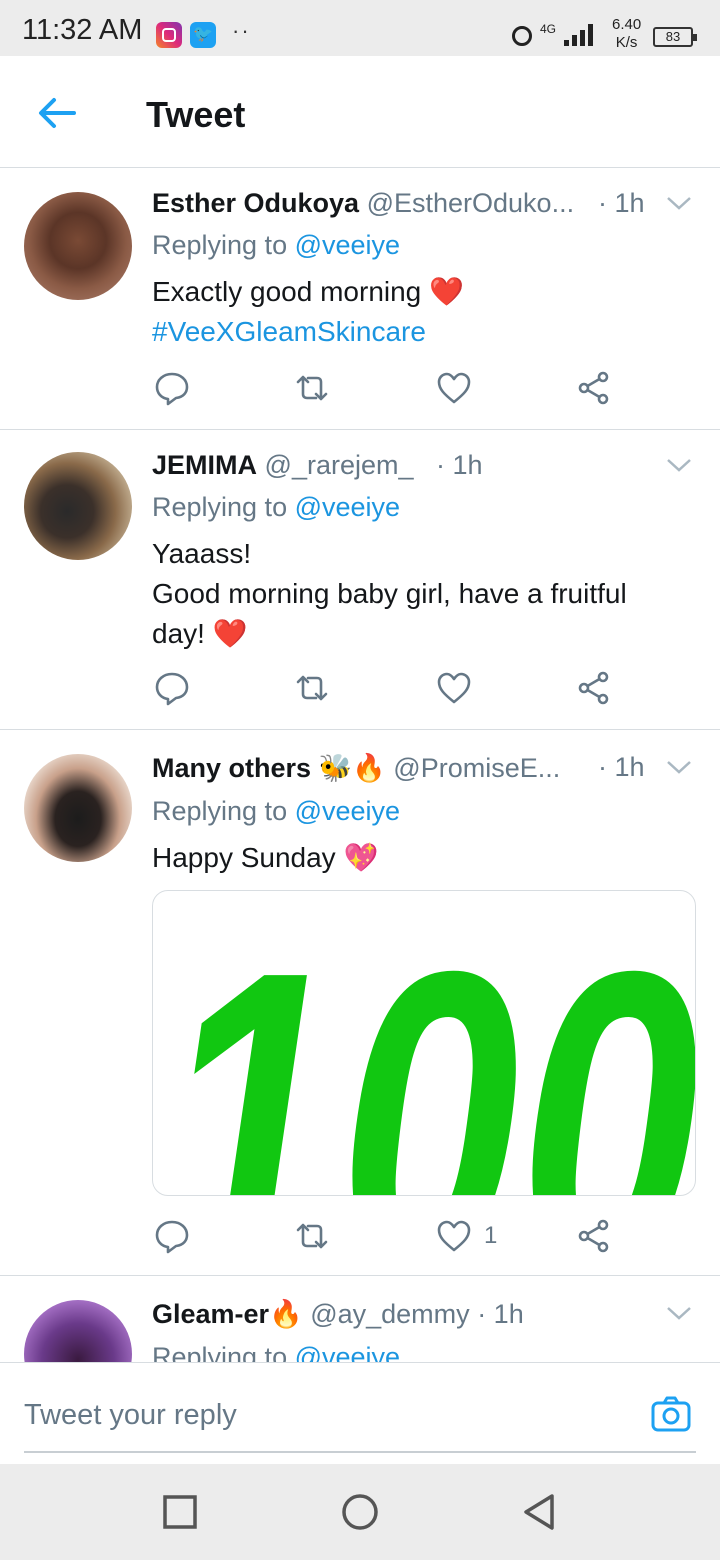 The height and width of the screenshot is (1560, 720). I want to click on twitter-icon: 🐦, so click(203, 35).